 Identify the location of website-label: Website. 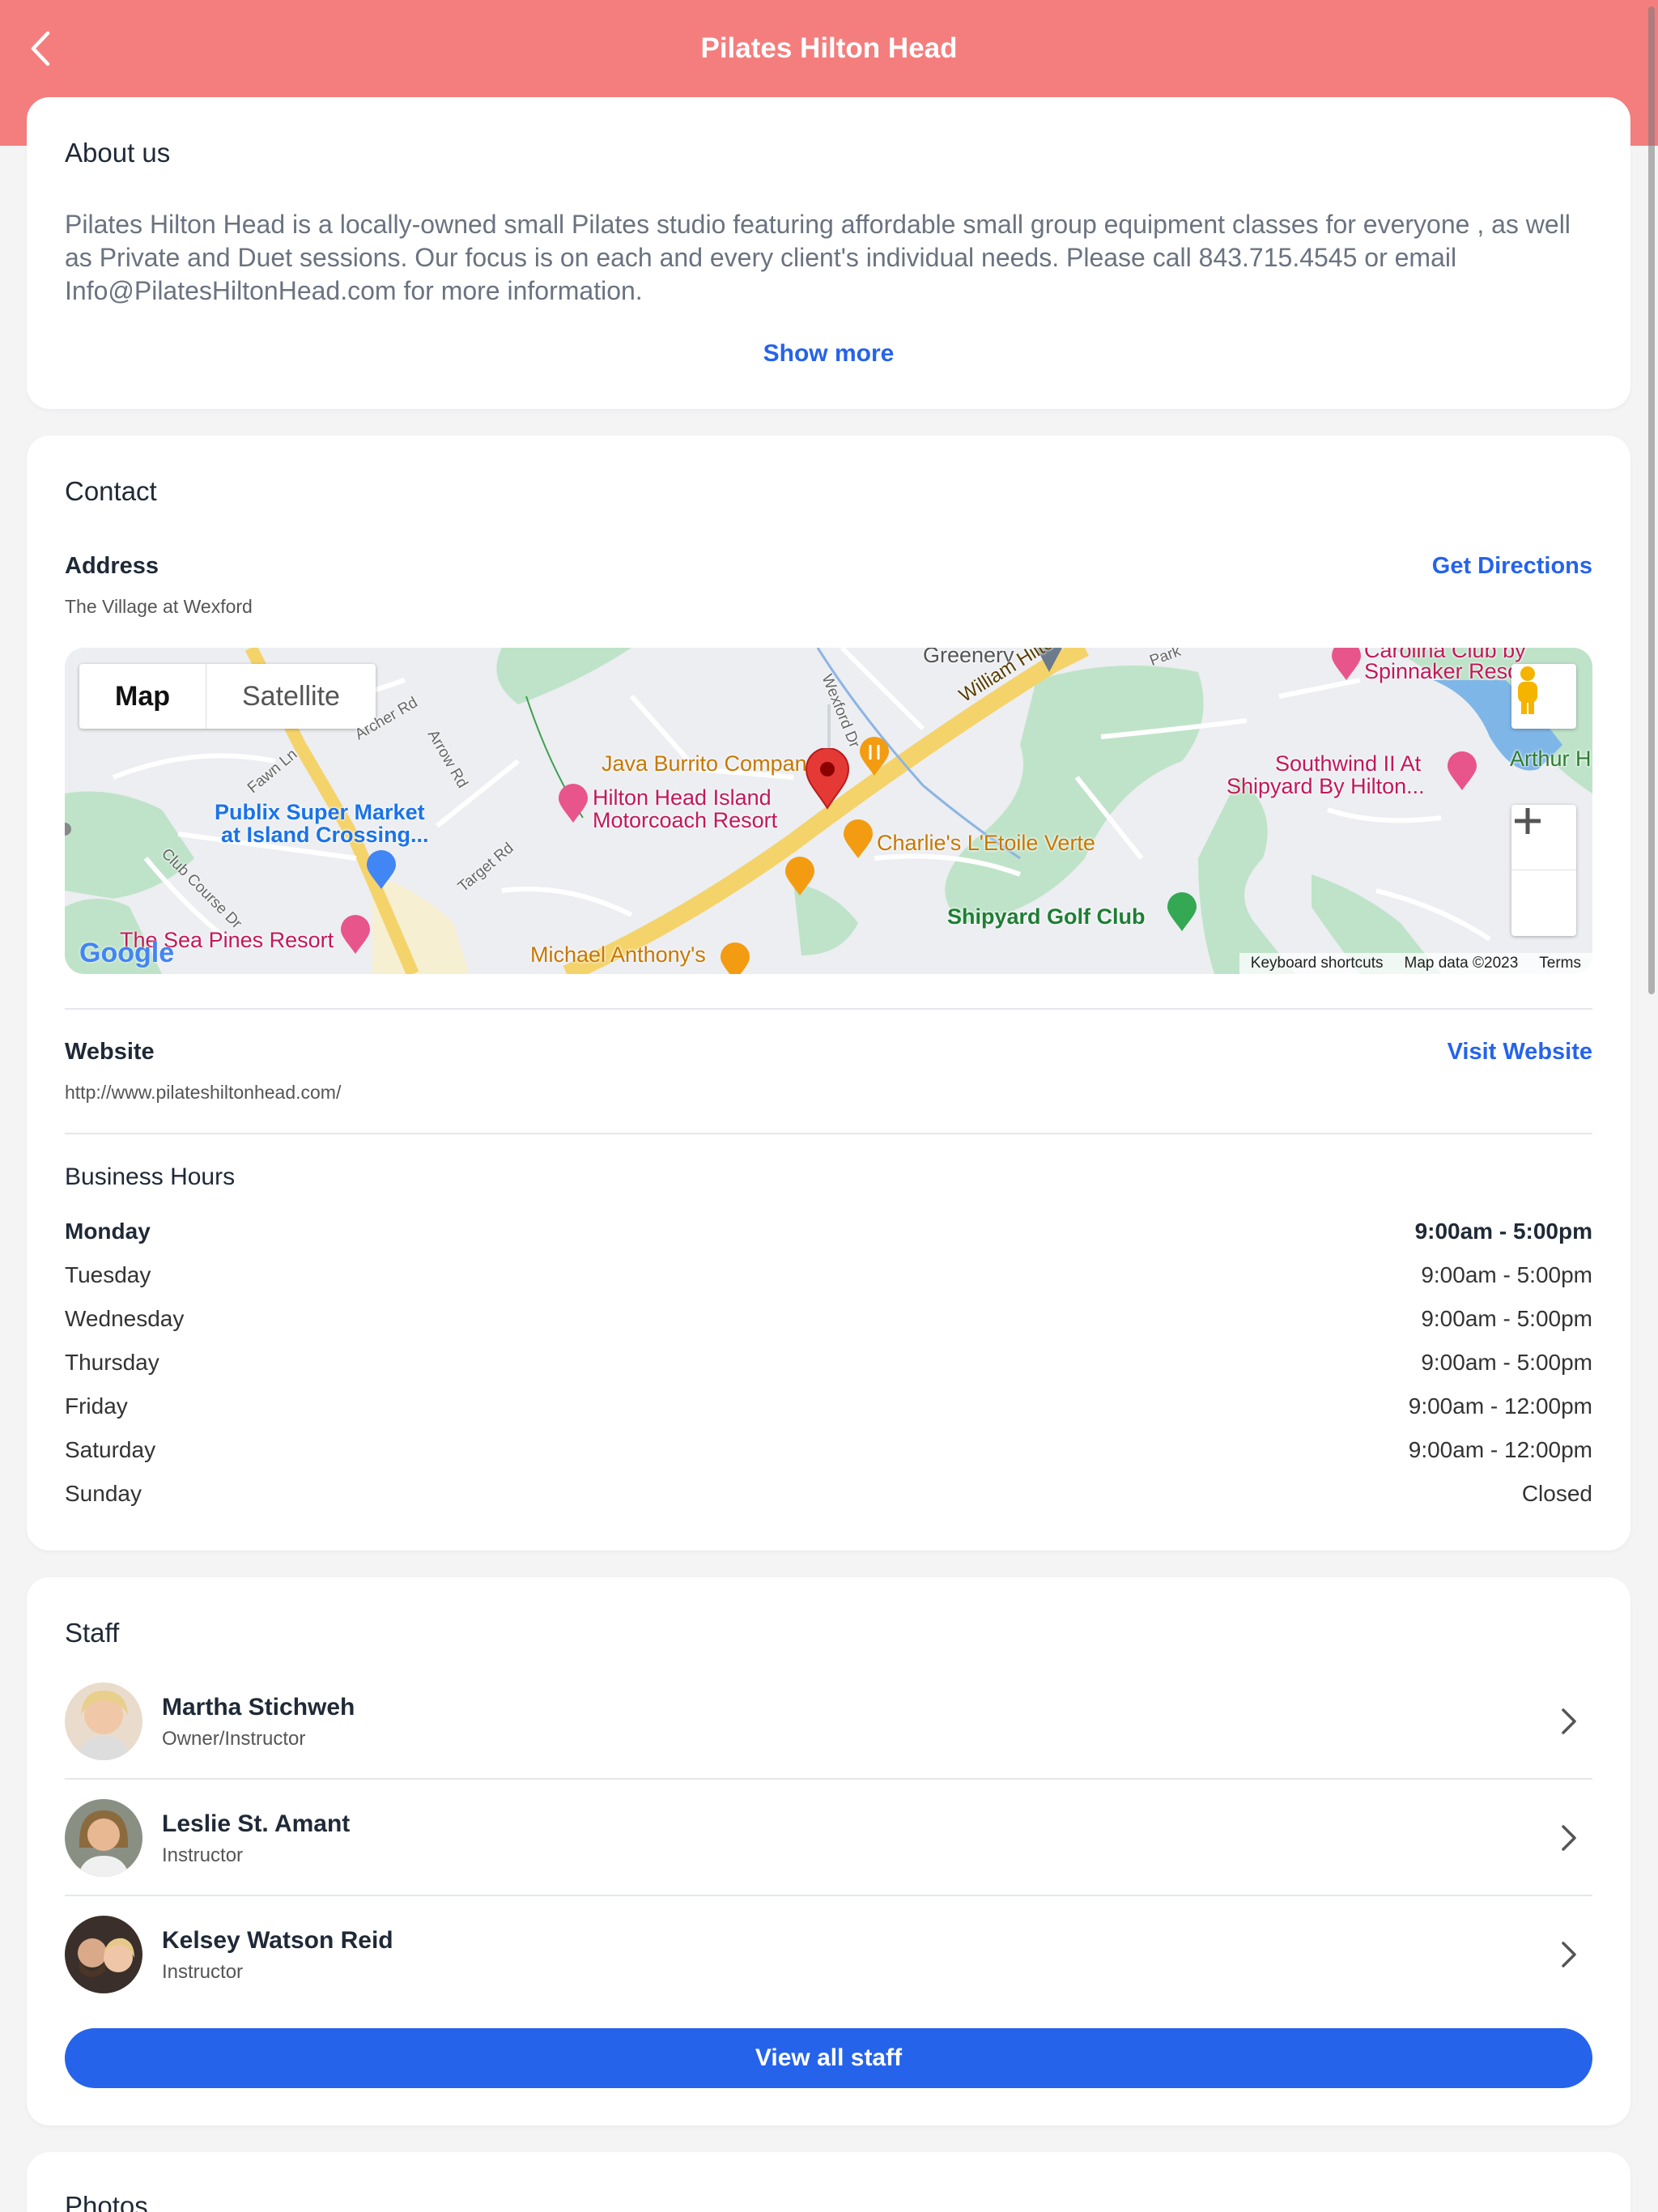
(110, 1052).